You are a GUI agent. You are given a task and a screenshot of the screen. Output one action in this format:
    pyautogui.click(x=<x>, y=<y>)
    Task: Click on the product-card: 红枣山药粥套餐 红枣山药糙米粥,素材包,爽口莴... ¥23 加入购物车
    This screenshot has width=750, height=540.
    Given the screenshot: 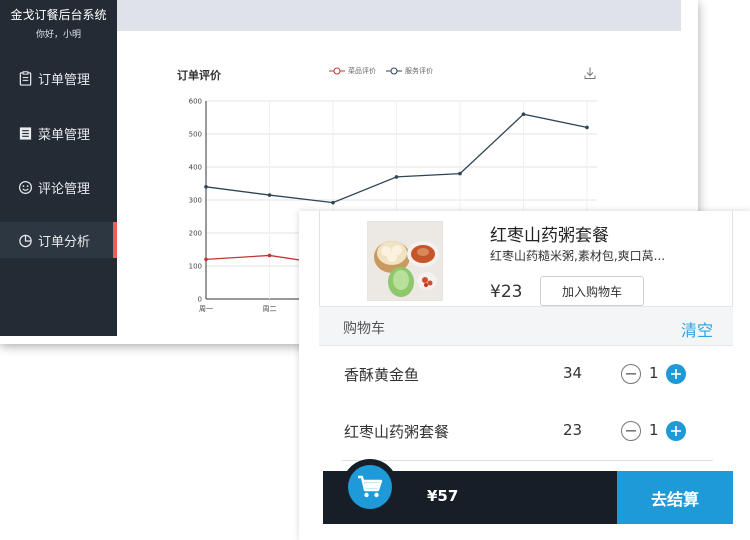 What is the action you would take?
    pyautogui.click(x=526, y=258)
    